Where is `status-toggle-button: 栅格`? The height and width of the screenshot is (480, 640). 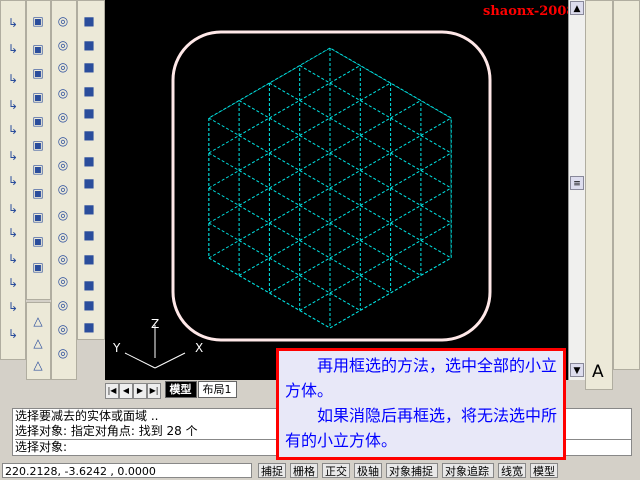 status-toggle-button: 栅格 is located at coordinates (304, 470).